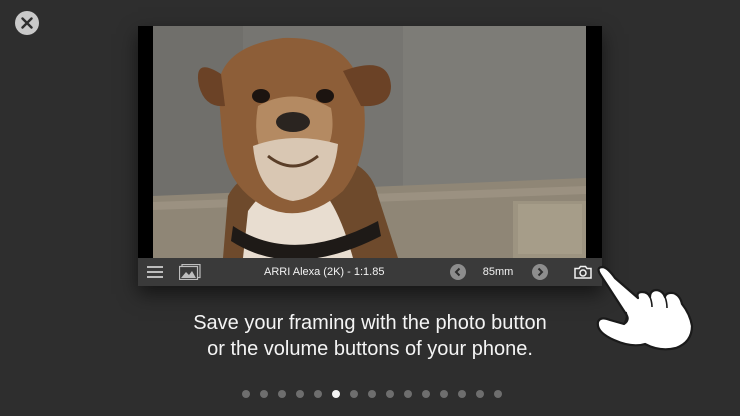 This screenshot has height=416, width=740. I want to click on lens-prev-button, so click(458, 272).